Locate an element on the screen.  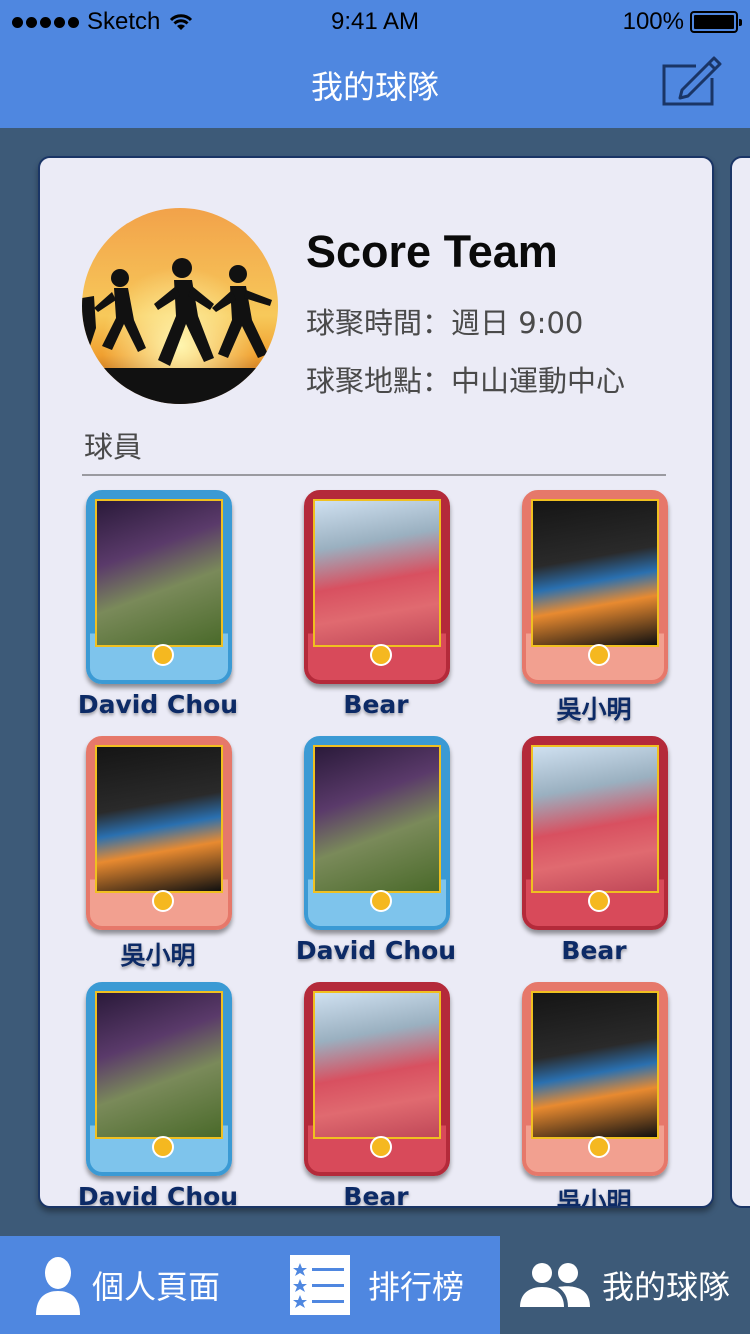
team-logo is located at coordinates (180, 306).